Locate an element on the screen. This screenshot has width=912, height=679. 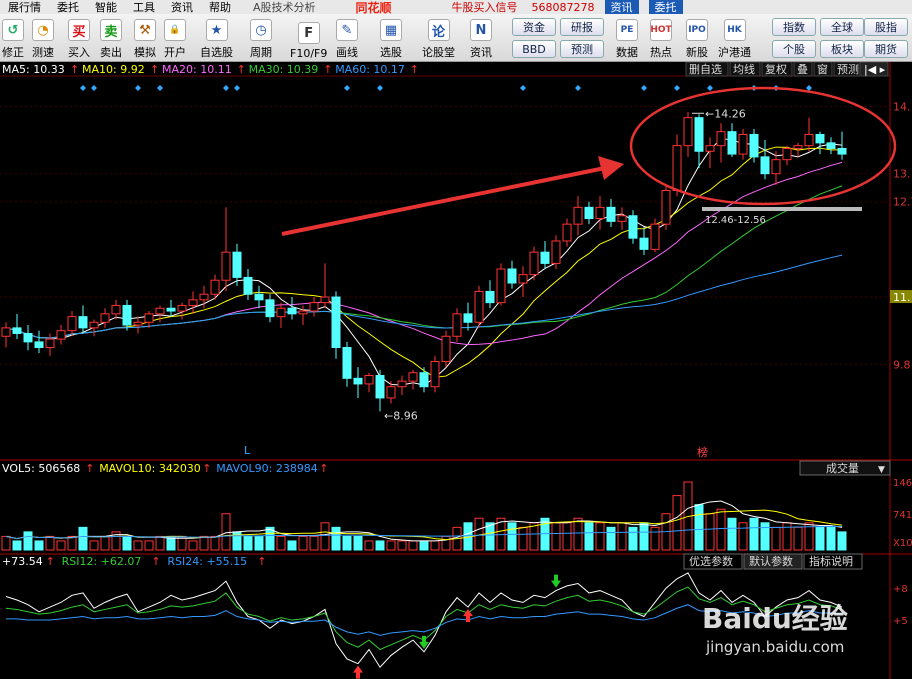
toolbar-button-1: ◔ 测速 is located at coordinates (43, 38).